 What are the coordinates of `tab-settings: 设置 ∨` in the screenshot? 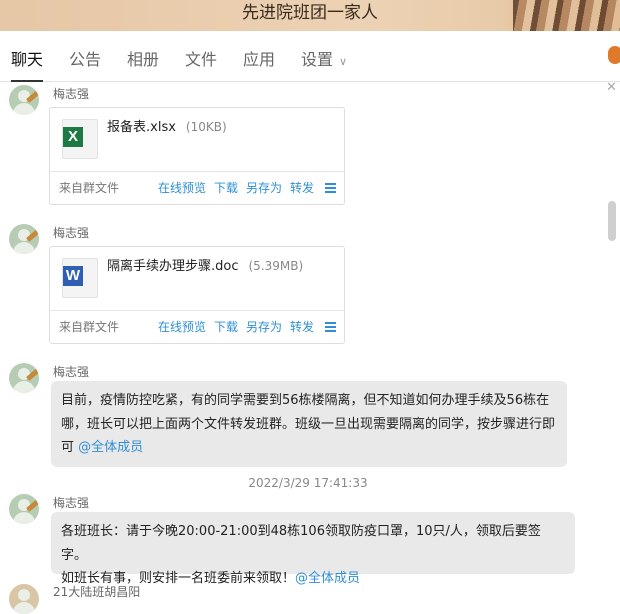 It's located at (324, 66).